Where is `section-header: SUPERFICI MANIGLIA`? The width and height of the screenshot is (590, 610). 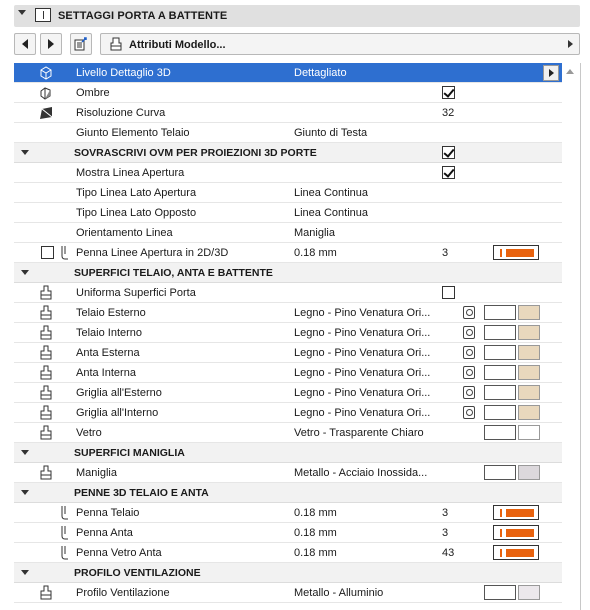
section-header: SUPERFICI MANIGLIA is located at coordinates (288, 453).